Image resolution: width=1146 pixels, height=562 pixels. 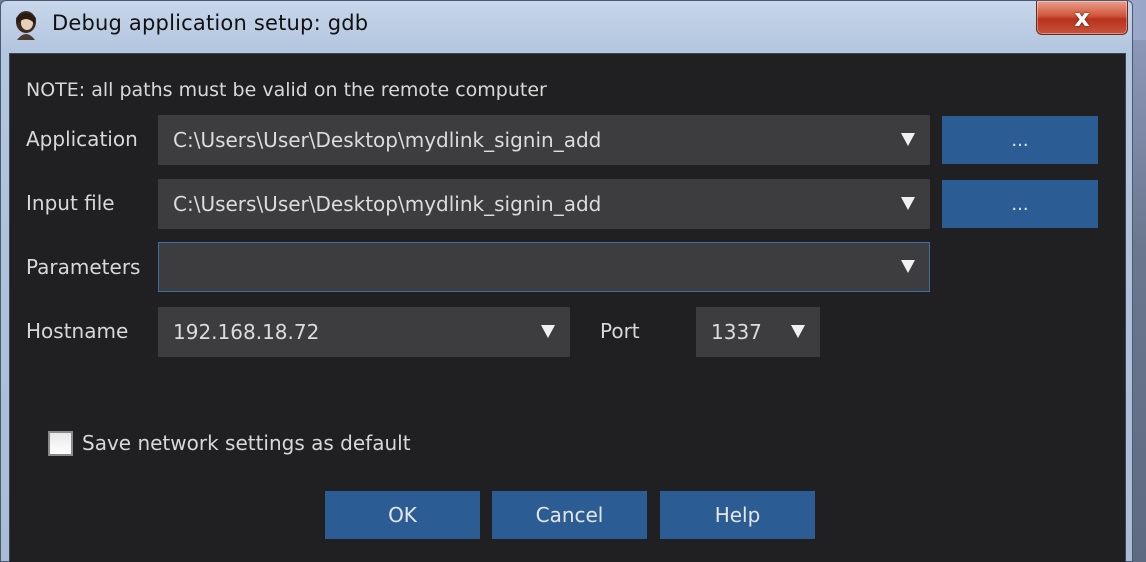 I want to click on port-value: 1337, so click(x=736, y=332).